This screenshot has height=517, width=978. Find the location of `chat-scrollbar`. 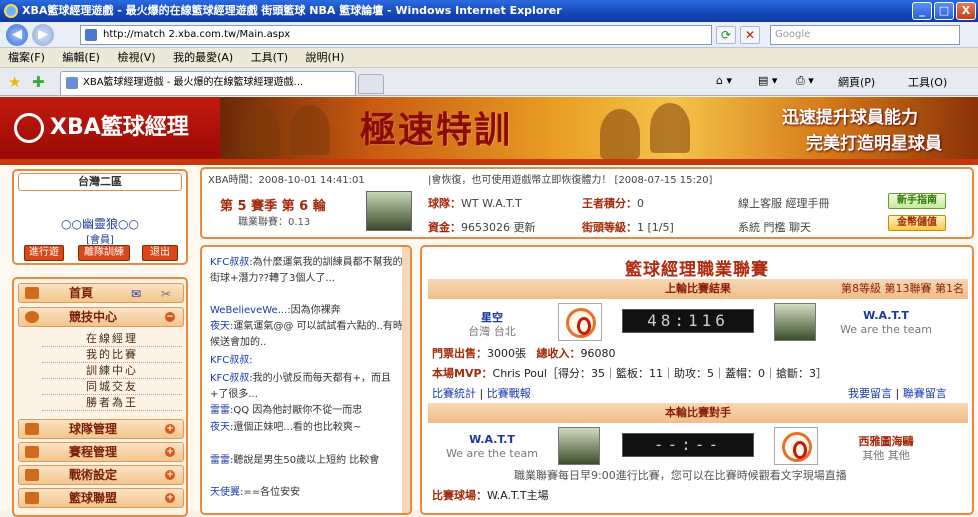

chat-scrollbar is located at coordinates (406, 380).